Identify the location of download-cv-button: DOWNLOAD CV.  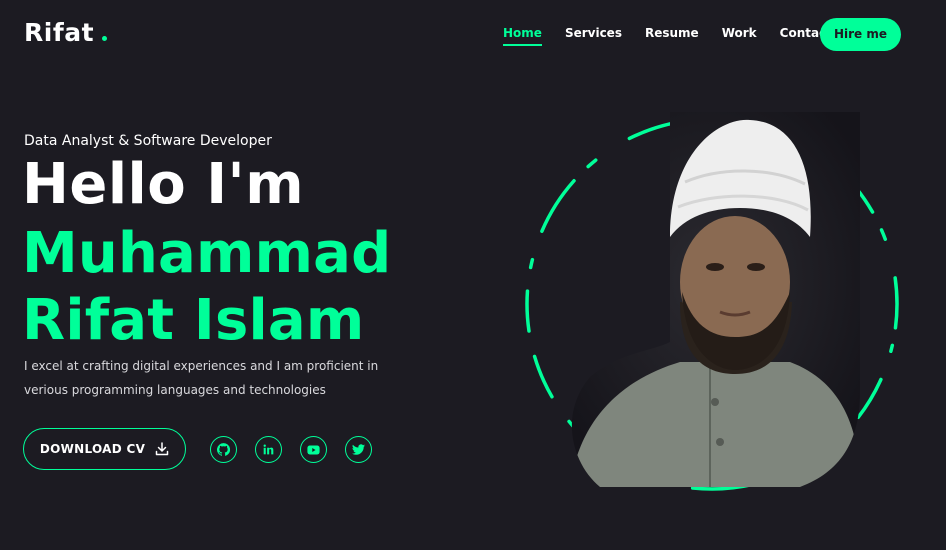
(104, 449).